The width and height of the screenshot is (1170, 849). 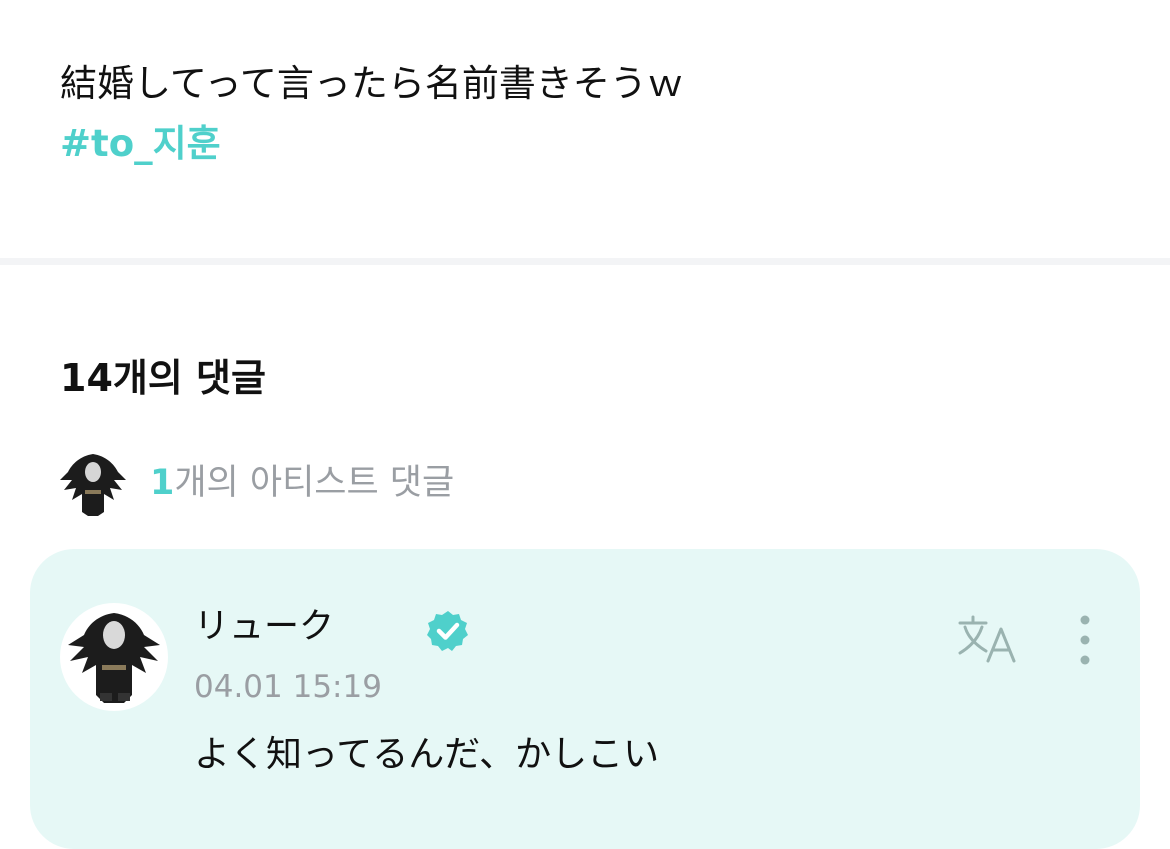 I want to click on artist-comments-label: 1개의 아티스트 댓글, so click(x=302, y=483).